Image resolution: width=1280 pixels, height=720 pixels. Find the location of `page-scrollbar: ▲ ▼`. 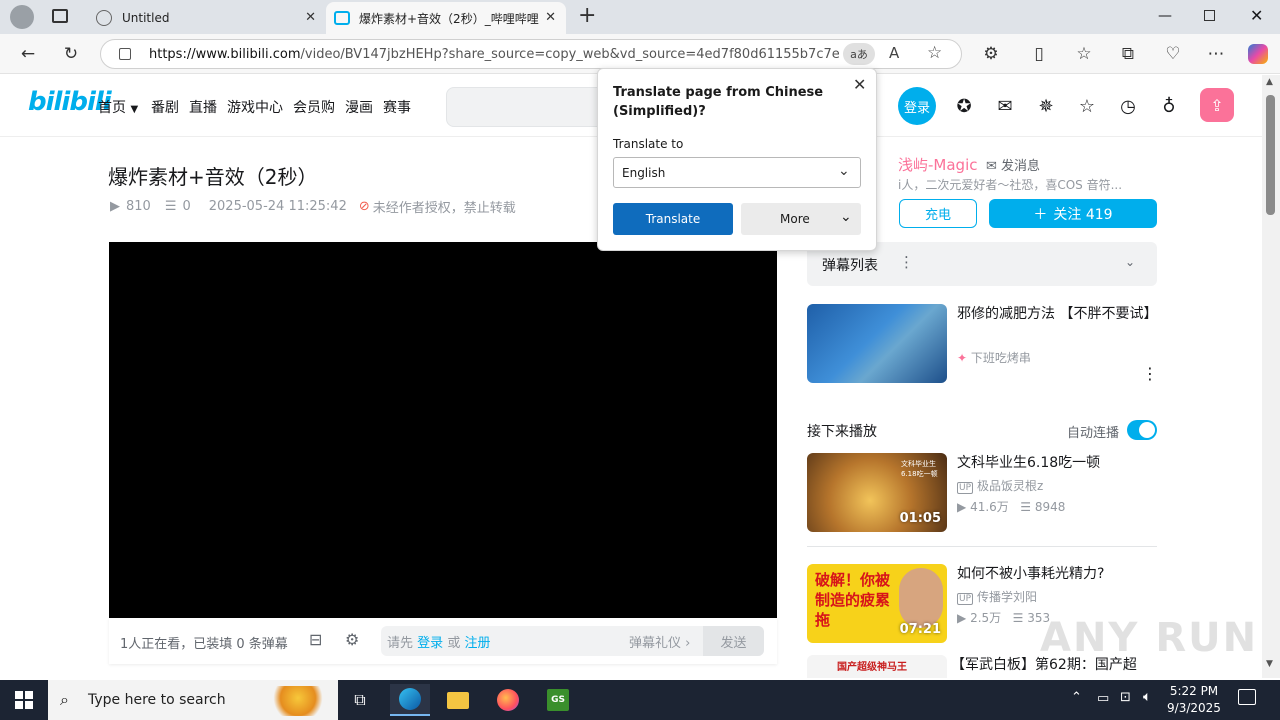

page-scrollbar: ▲ ▼ is located at coordinates (1271, 376).